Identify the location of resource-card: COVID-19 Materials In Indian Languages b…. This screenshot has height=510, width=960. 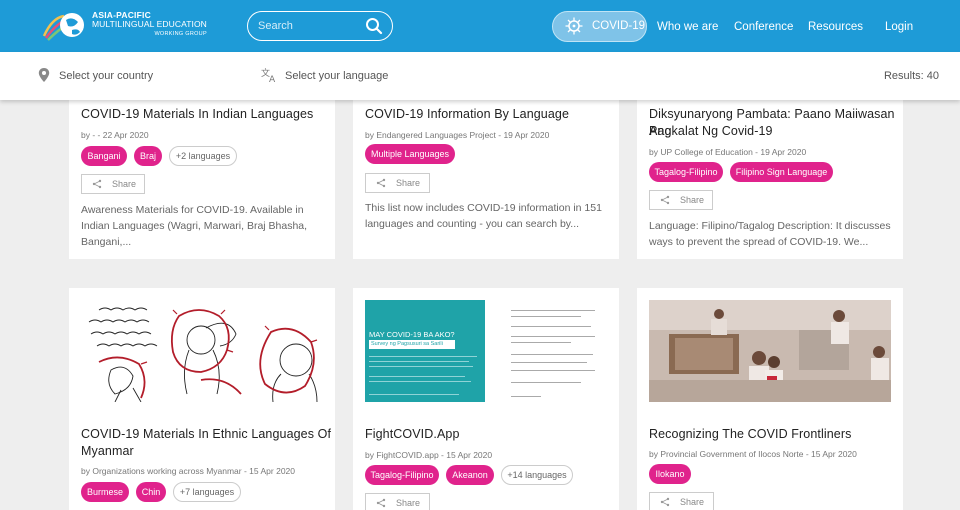
(202, 177).